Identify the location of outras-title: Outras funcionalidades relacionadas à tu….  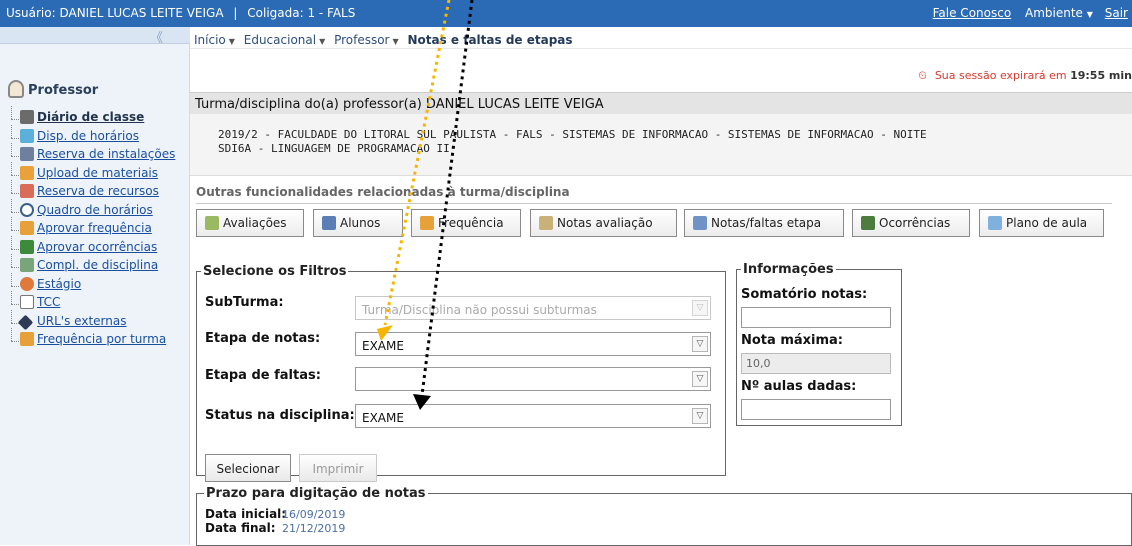
(653, 194).